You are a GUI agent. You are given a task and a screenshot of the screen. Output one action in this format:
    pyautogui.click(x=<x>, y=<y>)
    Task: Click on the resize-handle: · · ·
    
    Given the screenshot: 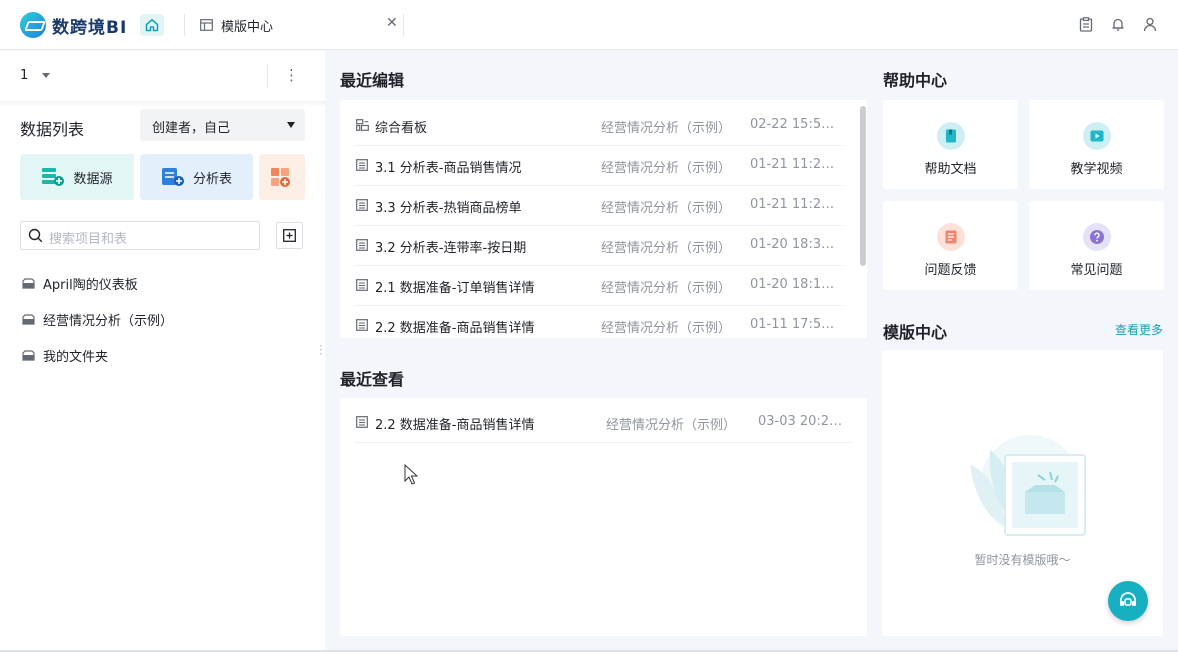 What is the action you would take?
    pyautogui.click(x=321, y=350)
    